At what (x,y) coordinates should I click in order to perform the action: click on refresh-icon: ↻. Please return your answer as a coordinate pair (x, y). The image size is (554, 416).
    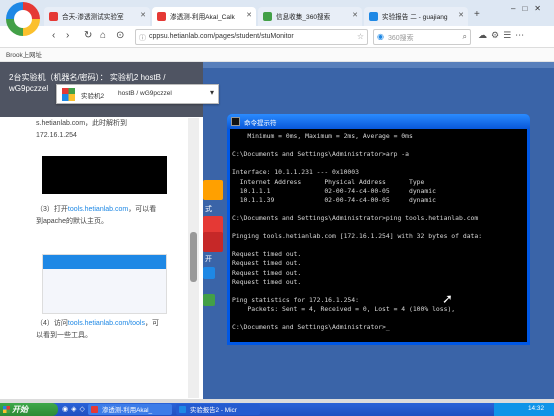
    Looking at the image, I should click on (88, 35).